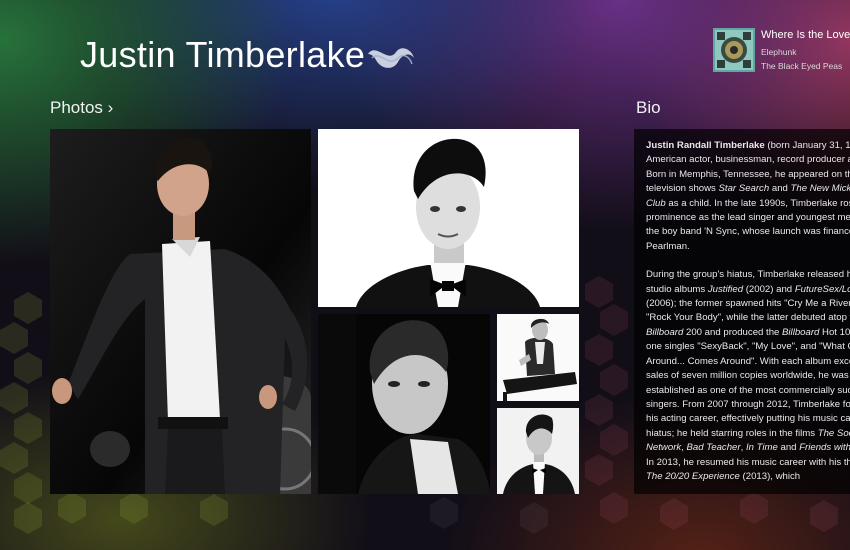 This screenshot has height=550, width=850. I want to click on bio-text-run: (2013), which, so click(770, 476).